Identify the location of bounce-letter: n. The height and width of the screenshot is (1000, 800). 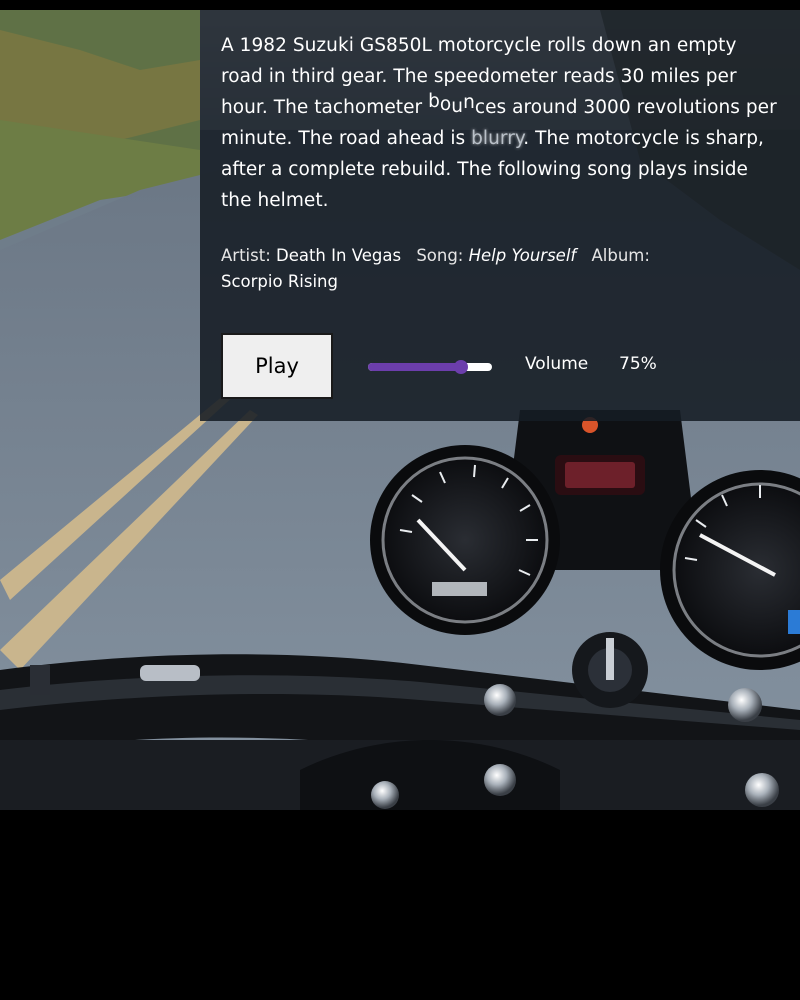
(469, 102).